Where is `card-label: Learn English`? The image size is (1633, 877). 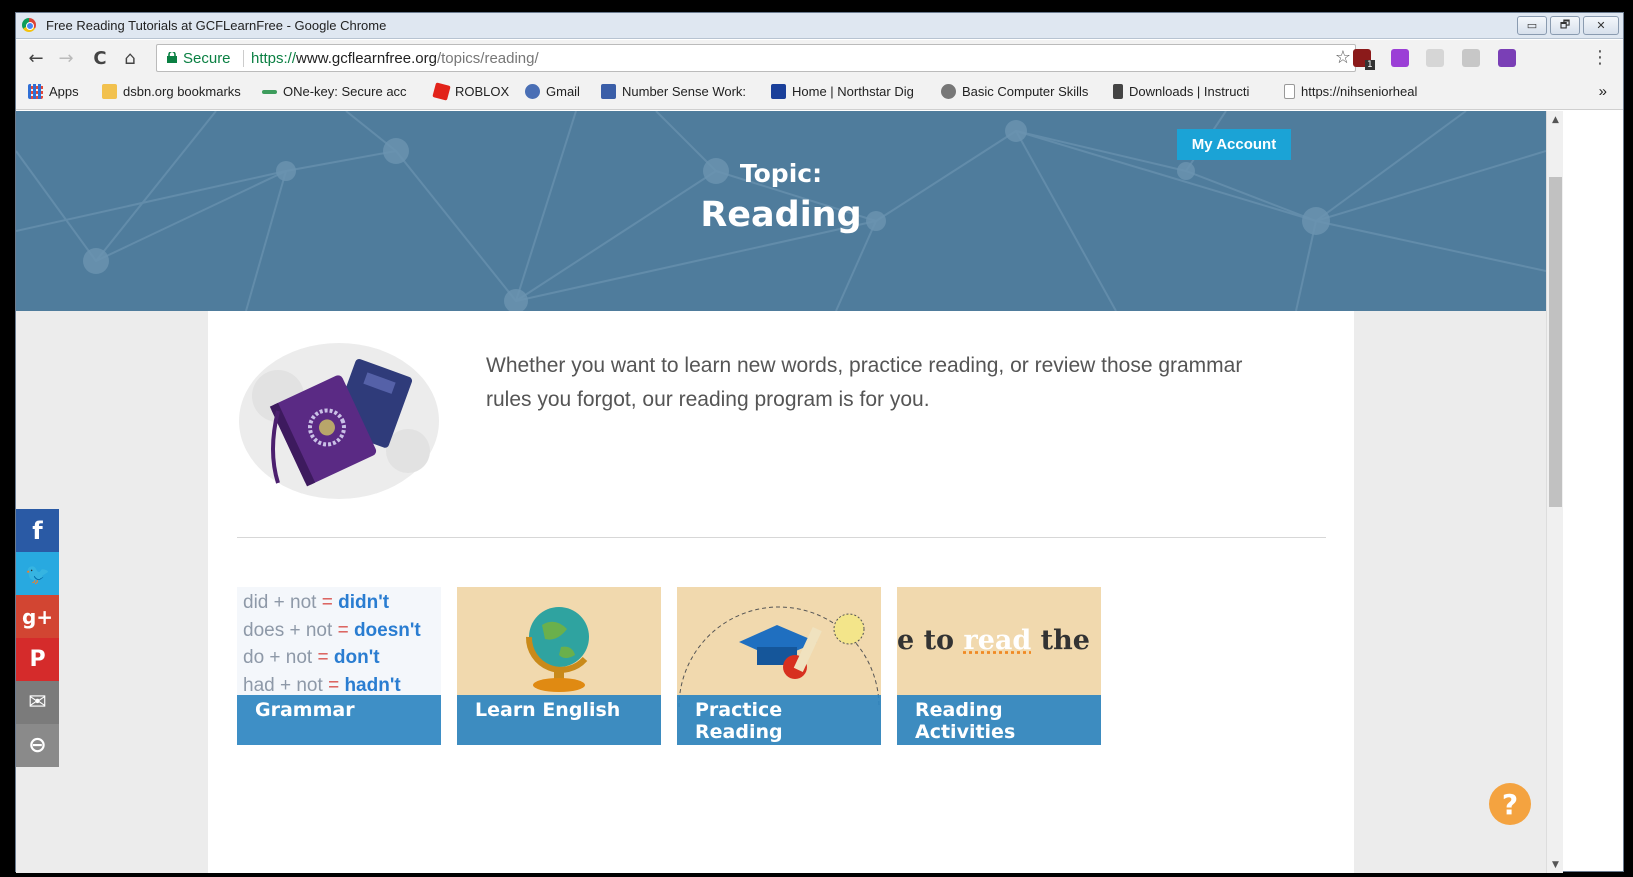
card-label: Learn English is located at coordinates (559, 720).